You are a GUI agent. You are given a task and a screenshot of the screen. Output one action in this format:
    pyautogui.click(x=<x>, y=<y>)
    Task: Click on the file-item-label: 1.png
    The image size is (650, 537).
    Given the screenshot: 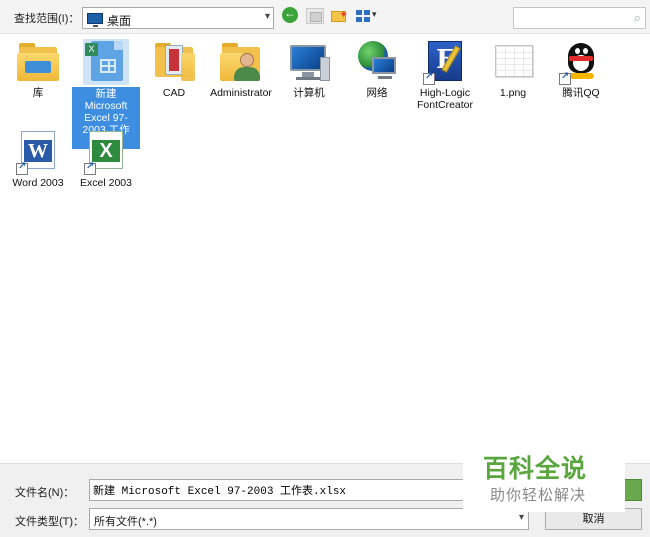 What is the action you would take?
    pyautogui.click(x=513, y=93)
    